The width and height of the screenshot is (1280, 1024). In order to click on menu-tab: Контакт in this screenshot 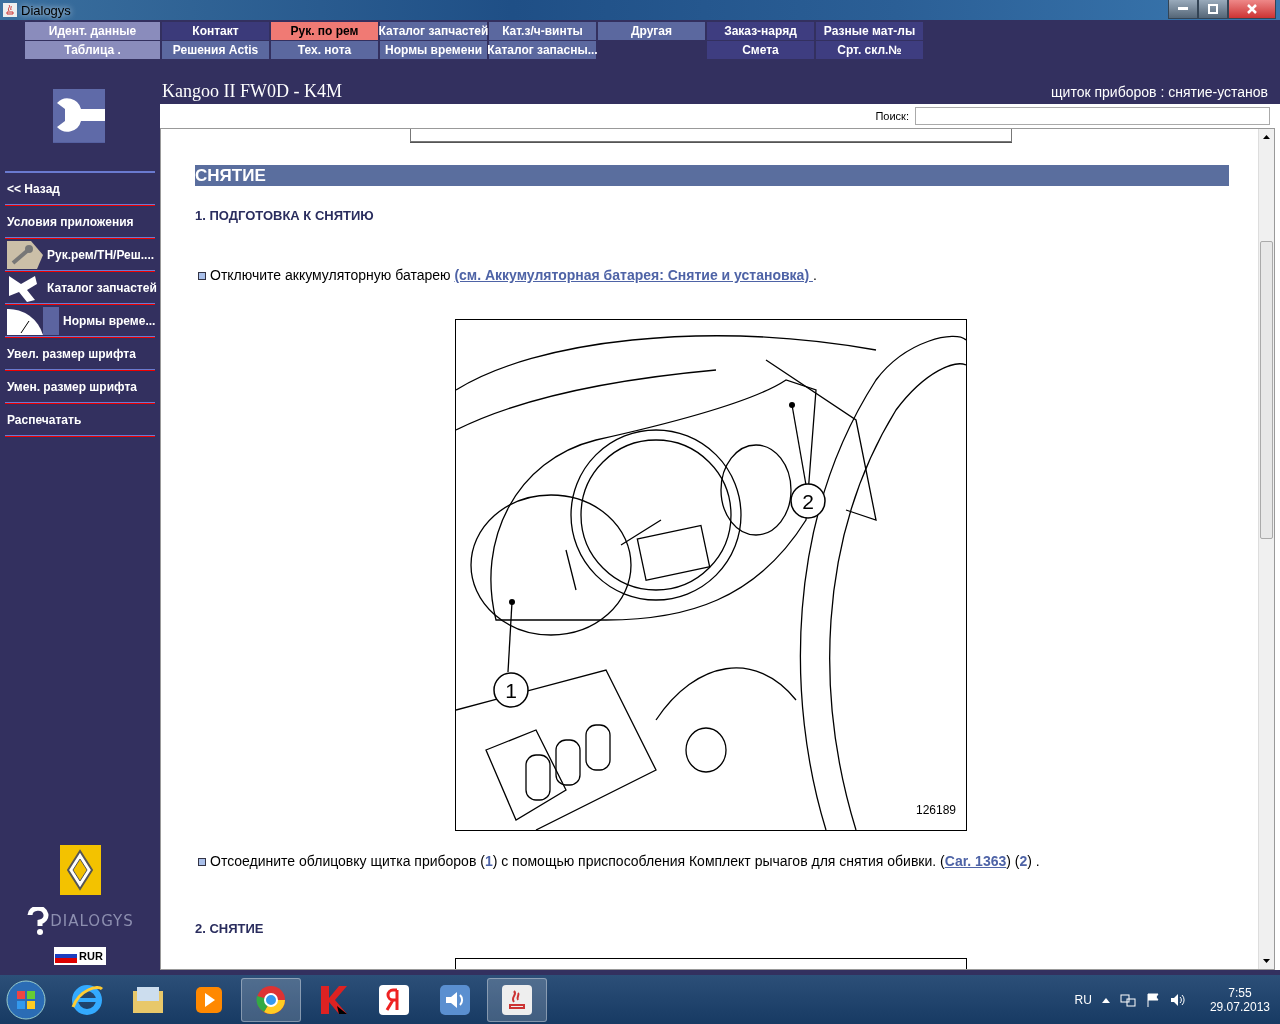, I will do `click(215, 31)`.